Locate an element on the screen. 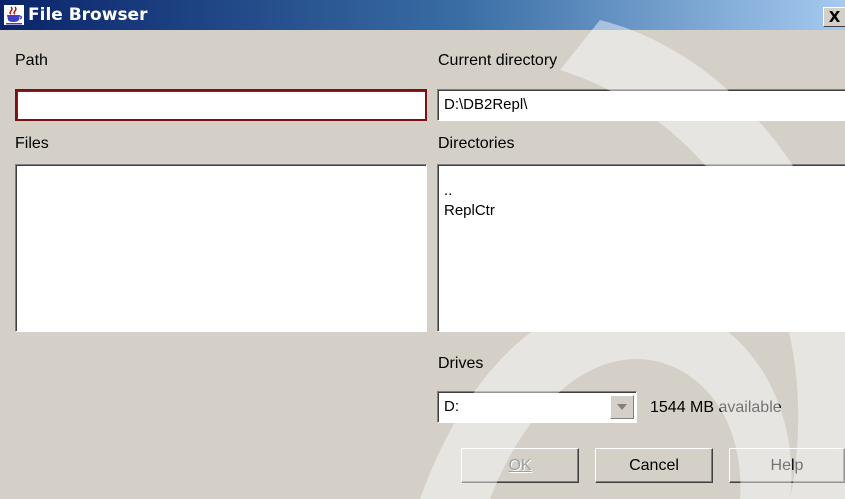  current-directory-field: D:\DB2Repl\ is located at coordinates (641, 105).